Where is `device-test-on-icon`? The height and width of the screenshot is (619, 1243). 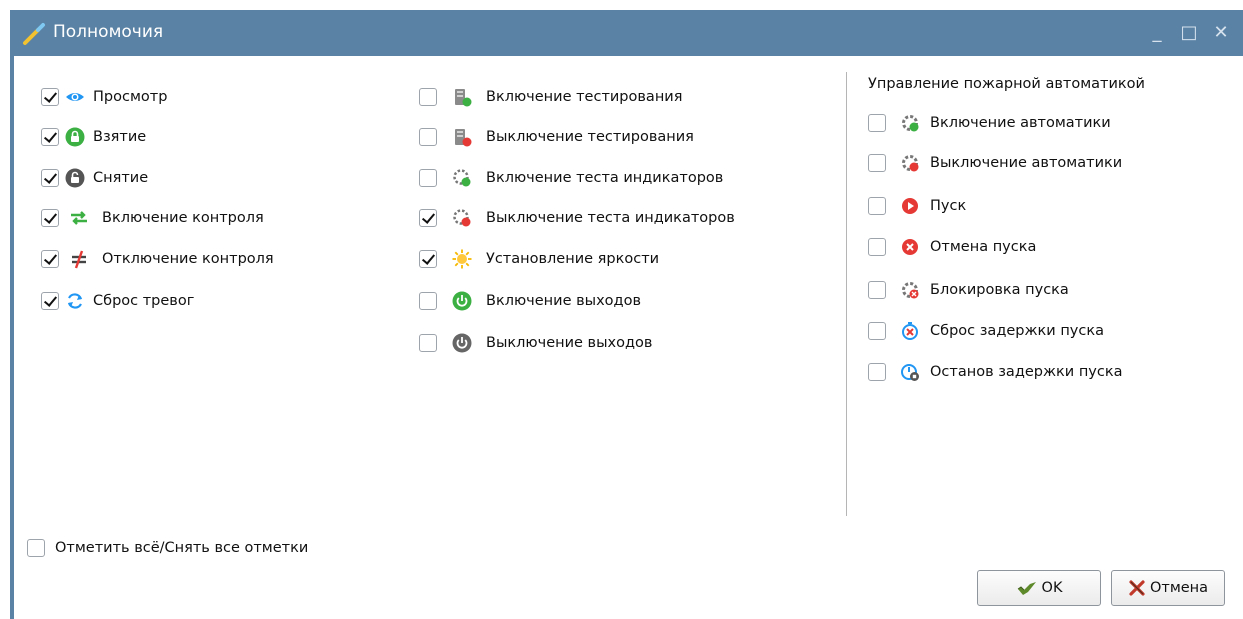 device-test-on-icon is located at coordinates (463, 98).